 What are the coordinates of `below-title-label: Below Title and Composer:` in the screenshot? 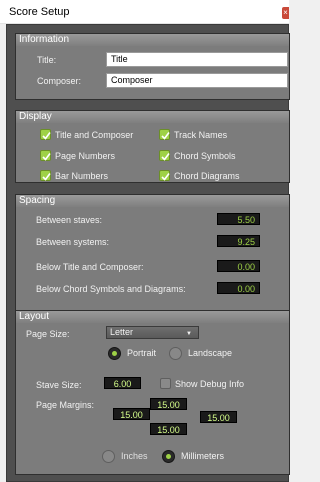 It's located at (90, 267).